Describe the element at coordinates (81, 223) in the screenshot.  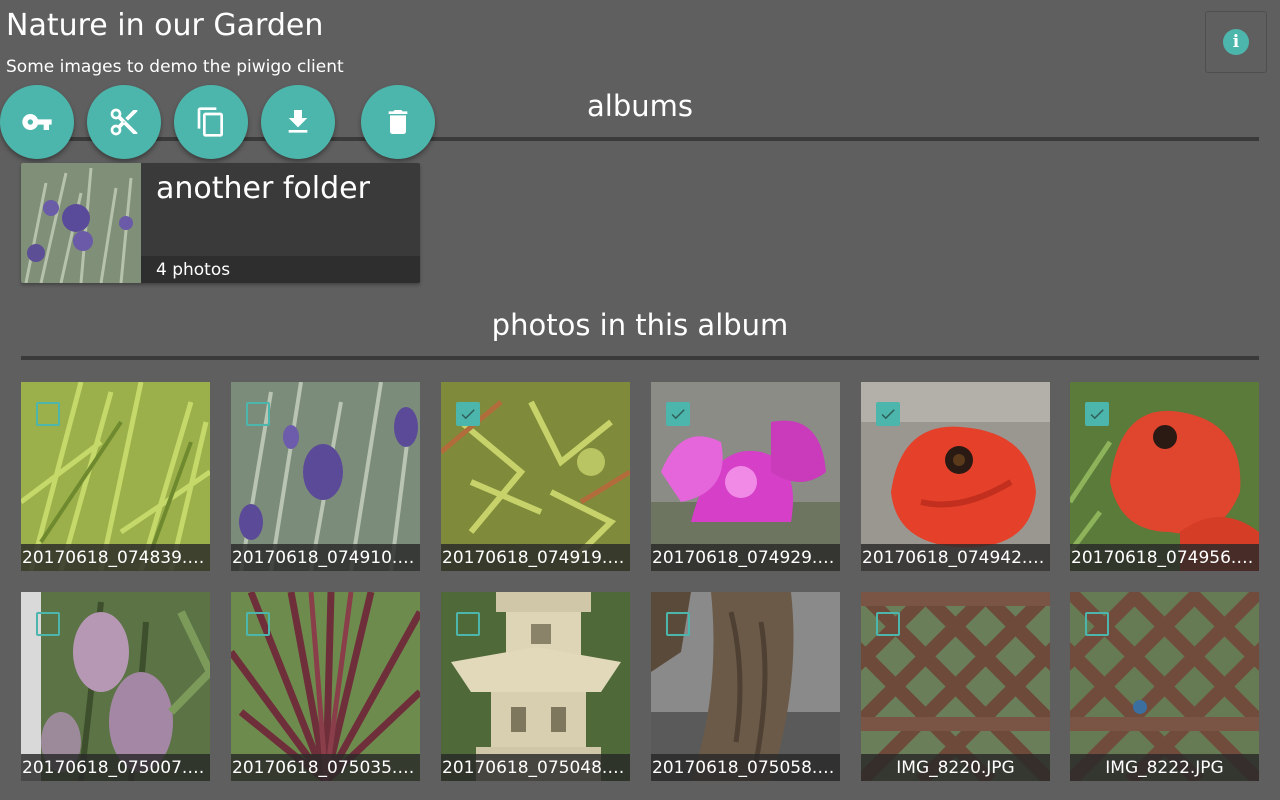
I see `album-thumbnail` at that location.